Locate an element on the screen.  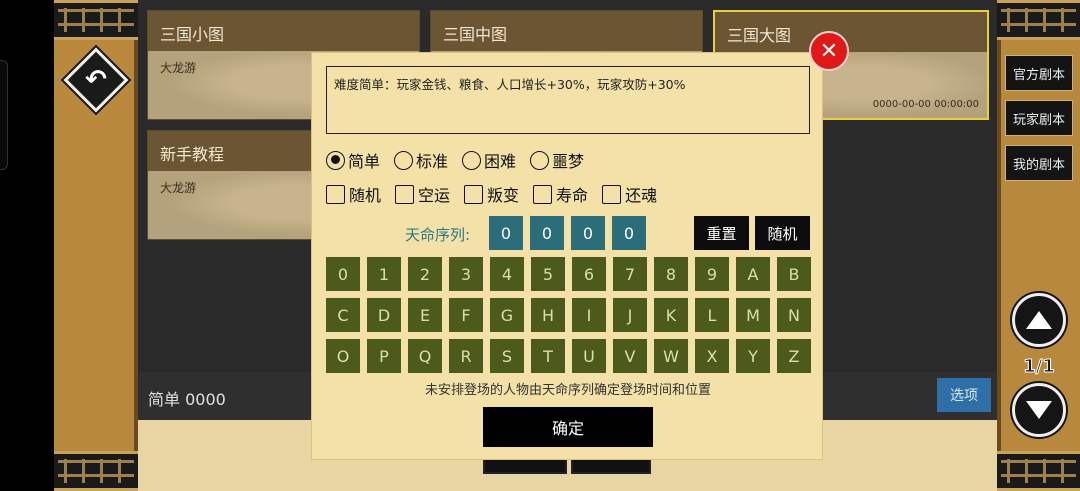
key-2: 2 is located at coordinates (425, 274).